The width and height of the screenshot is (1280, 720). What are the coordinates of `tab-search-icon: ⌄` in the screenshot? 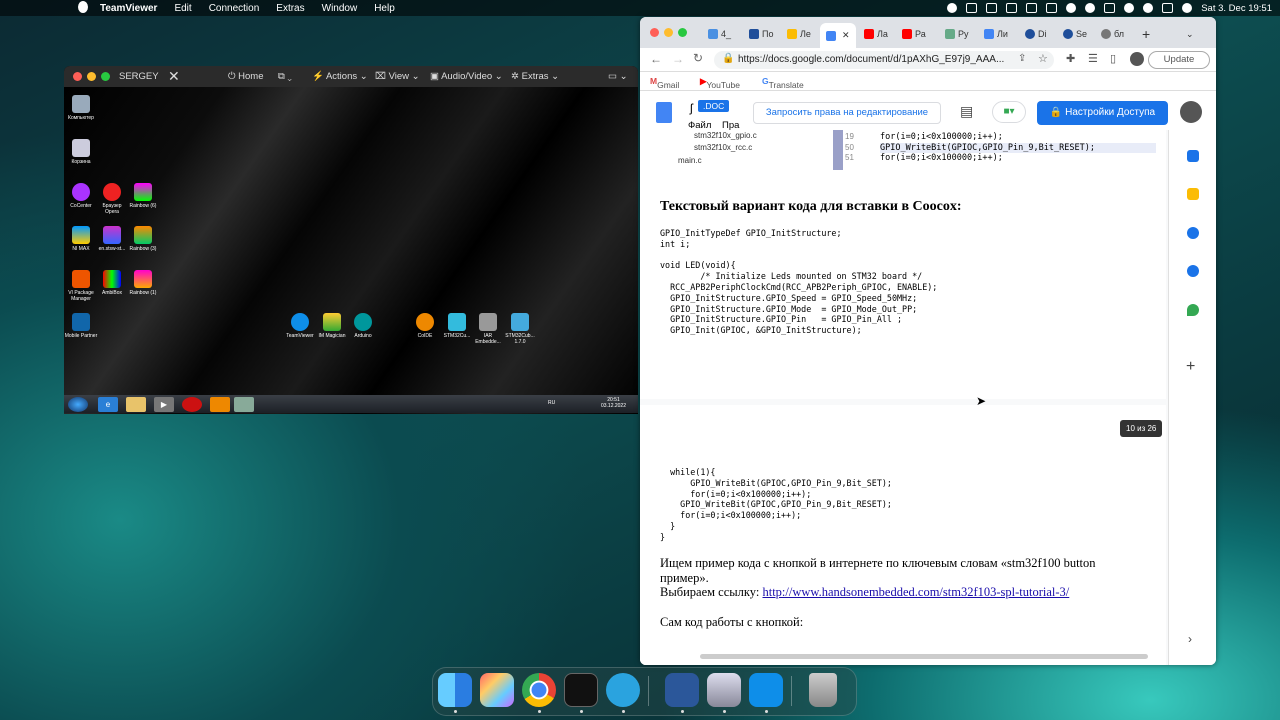 It's located at (1190, 34).